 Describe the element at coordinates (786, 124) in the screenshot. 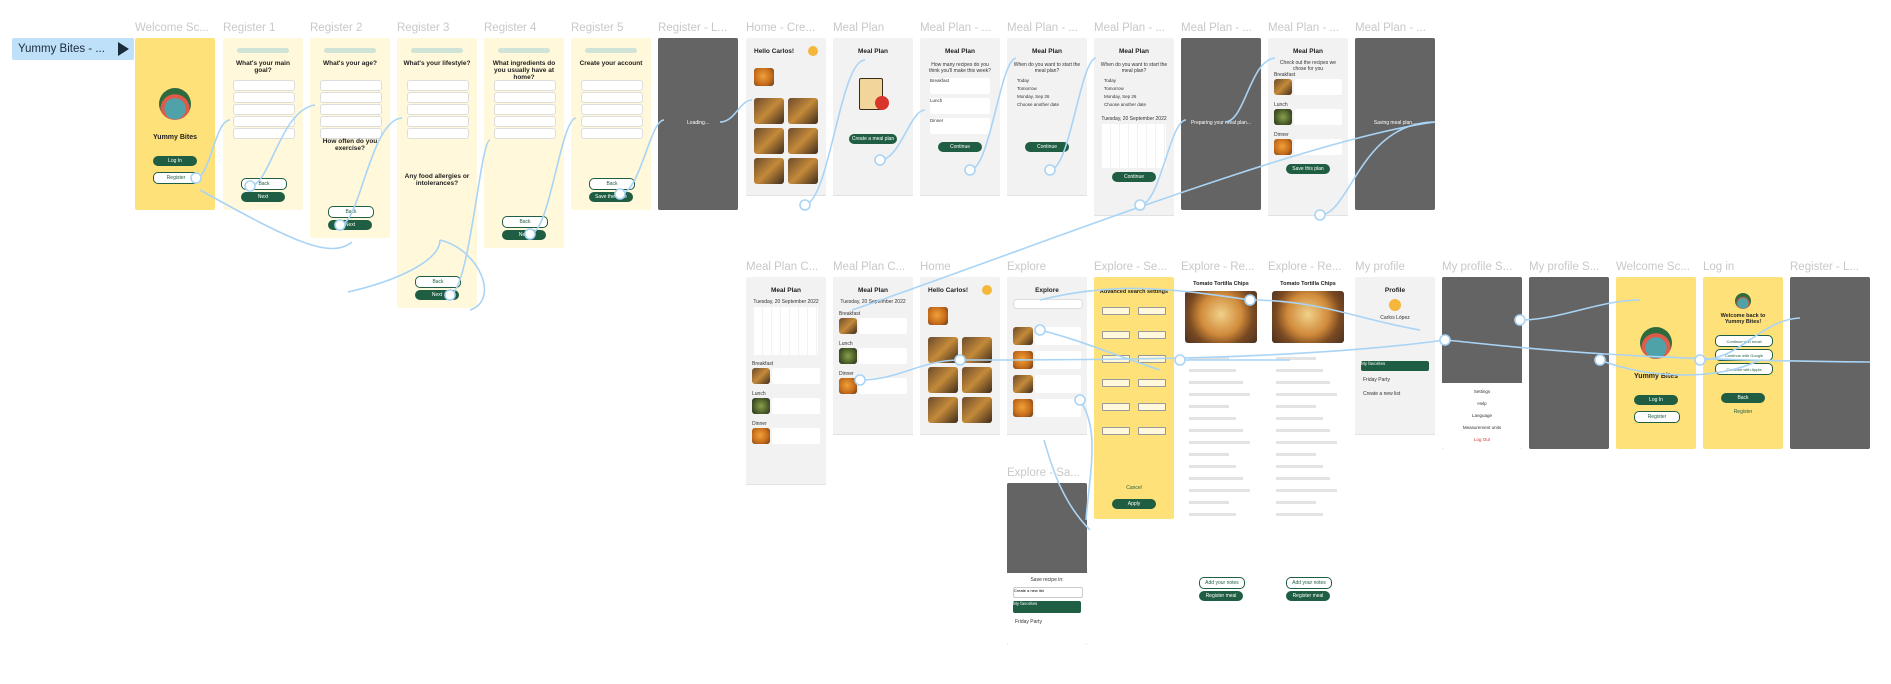

I see `frame-homeCre: Hello Carlos!` at that location.